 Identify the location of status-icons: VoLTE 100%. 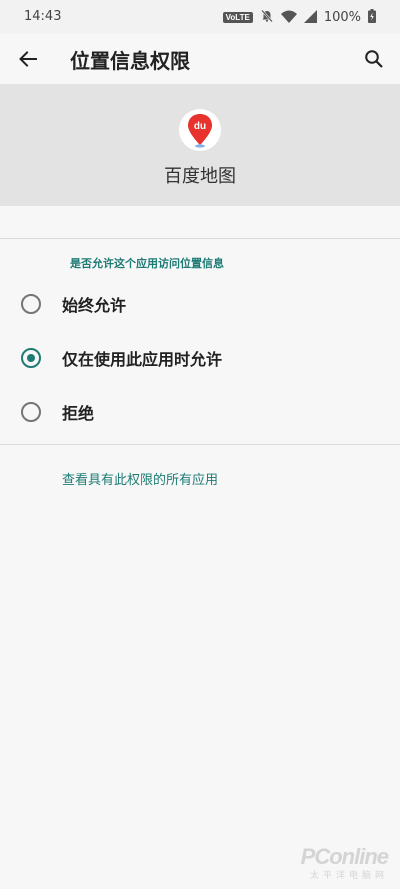
(299, 17).